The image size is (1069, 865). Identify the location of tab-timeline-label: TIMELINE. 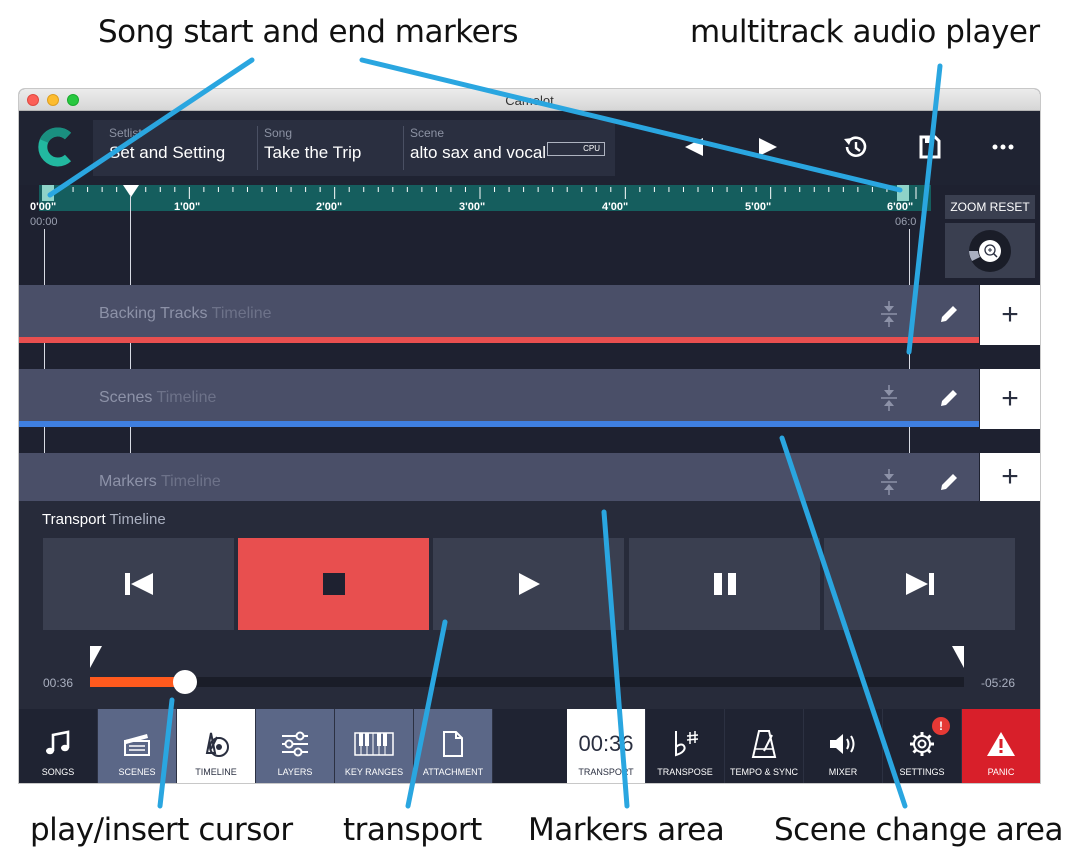
(216, 772).